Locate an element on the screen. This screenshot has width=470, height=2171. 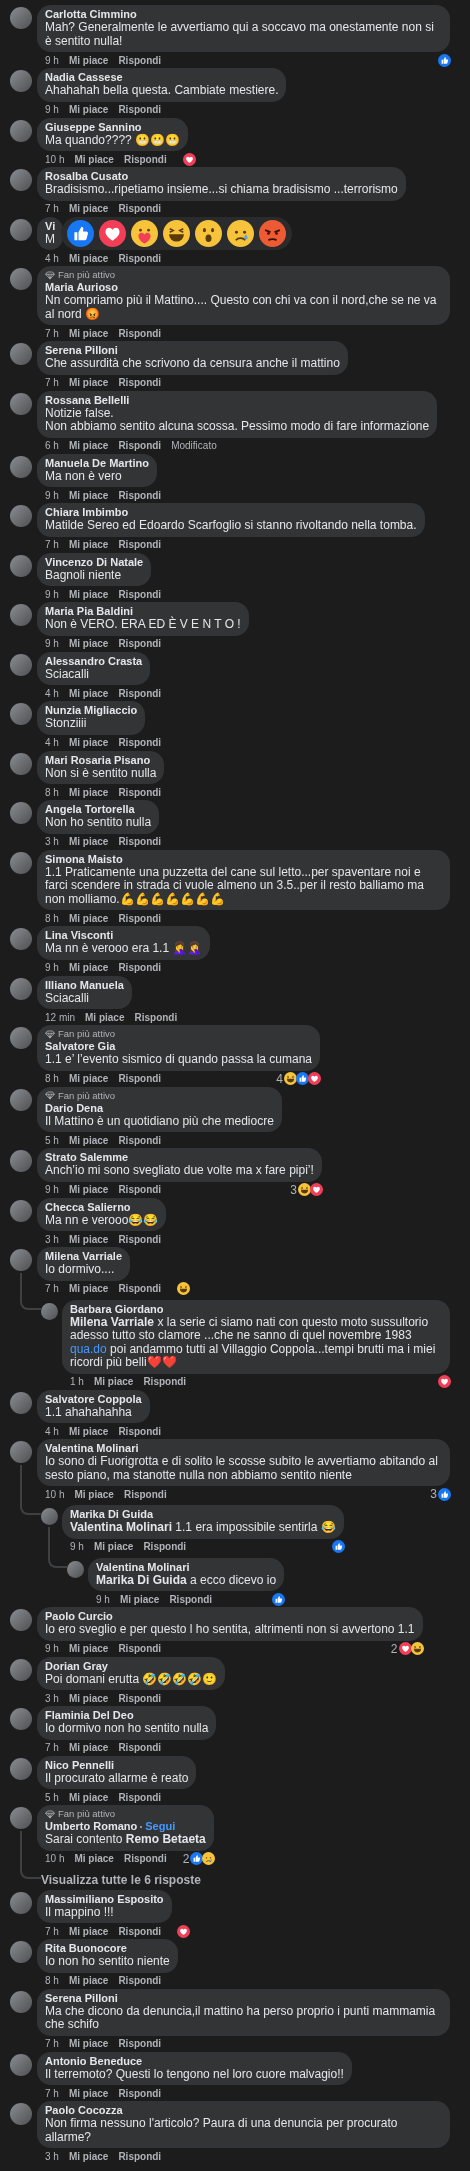
author-name: Maria Aurioso is located at coordinates (81, 287).